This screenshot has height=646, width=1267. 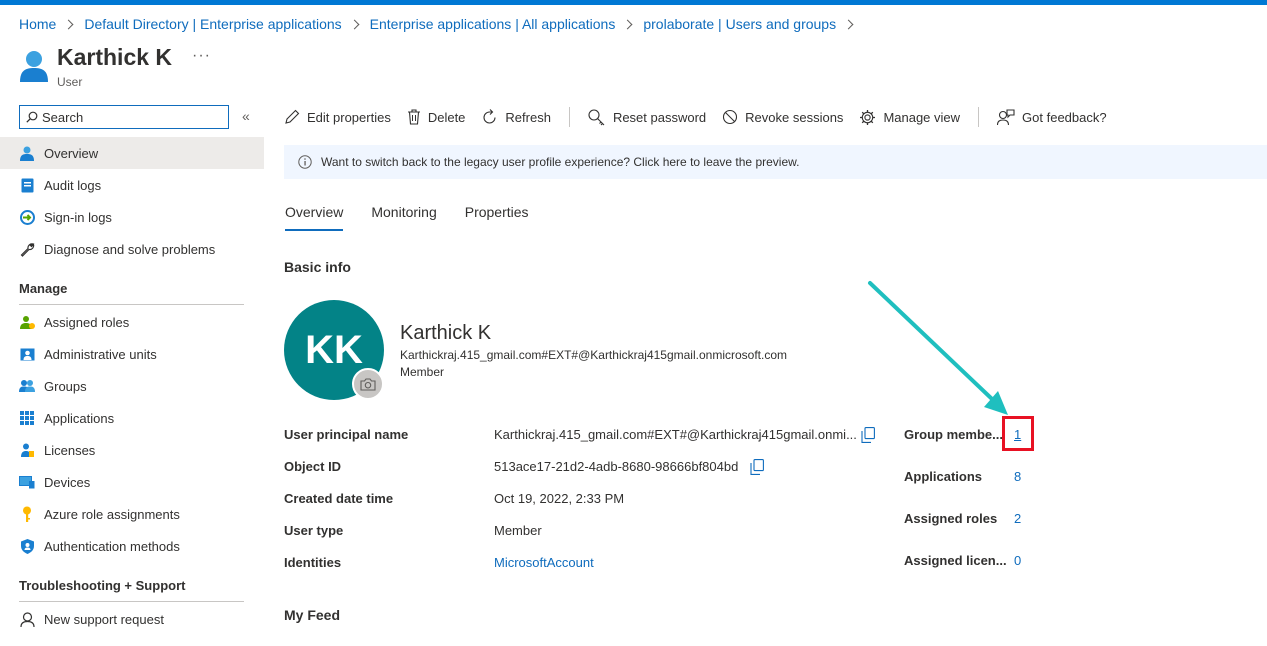 I want to click on created-label: Created date time, so click(x=339, y=498).